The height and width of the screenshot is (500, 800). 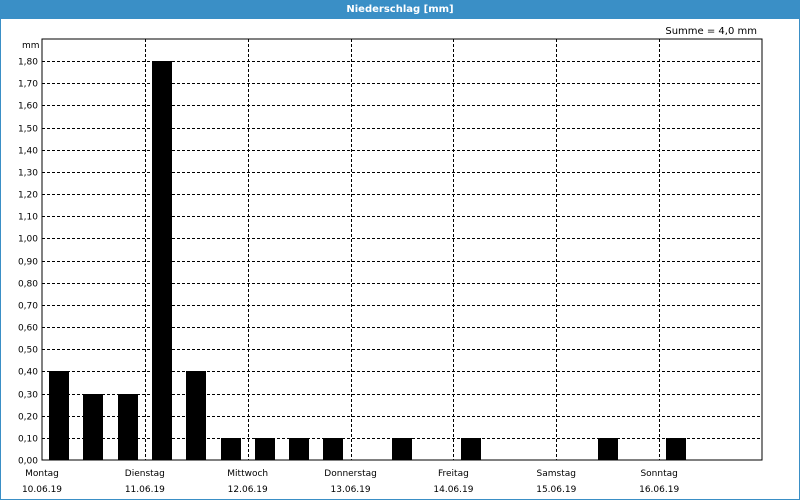 I want to click on x-tick-day: Sonntag, so click(x=658, y=474).